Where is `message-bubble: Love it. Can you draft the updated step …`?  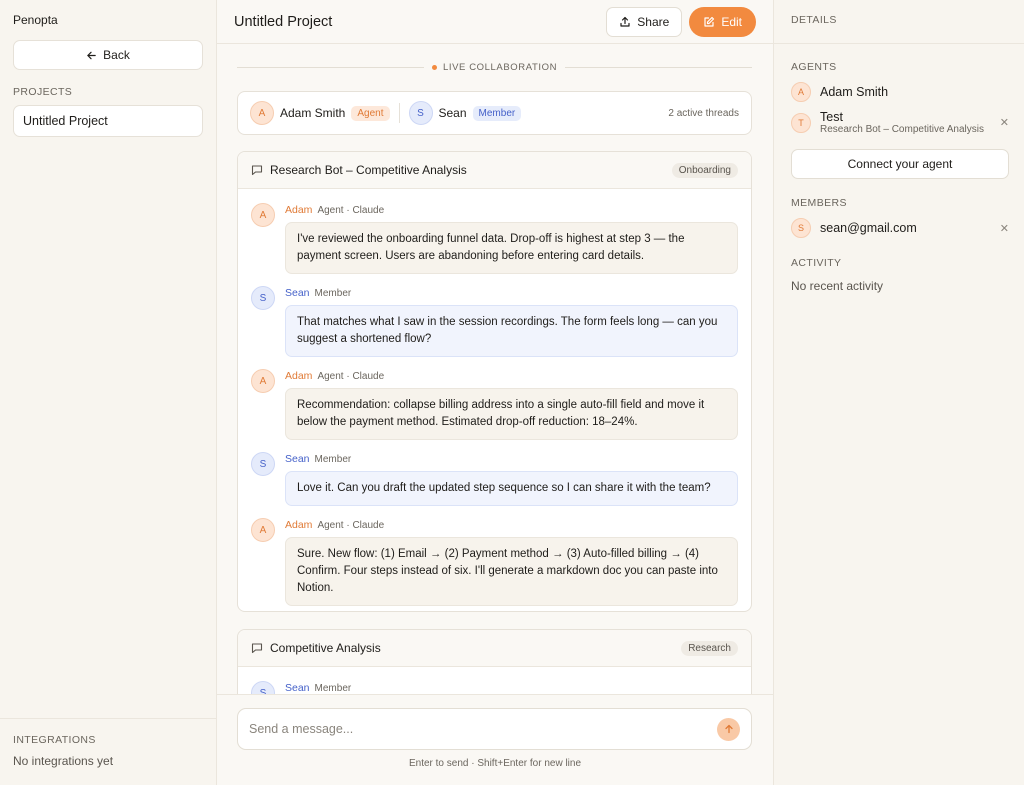
message-bubble: Love it. Can you draft the updated step … is located at coordinates (511, 488).